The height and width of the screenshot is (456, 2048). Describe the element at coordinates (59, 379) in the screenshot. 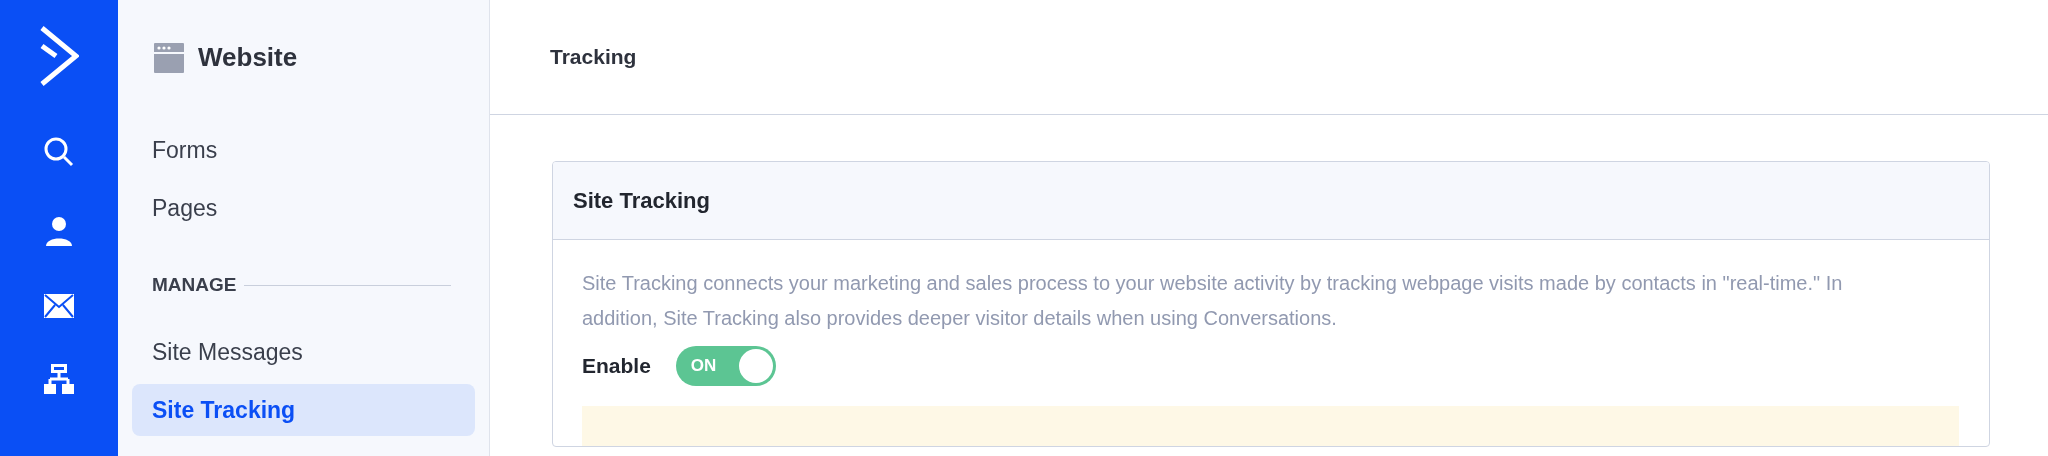

I see `sitemap-icon` at that location.